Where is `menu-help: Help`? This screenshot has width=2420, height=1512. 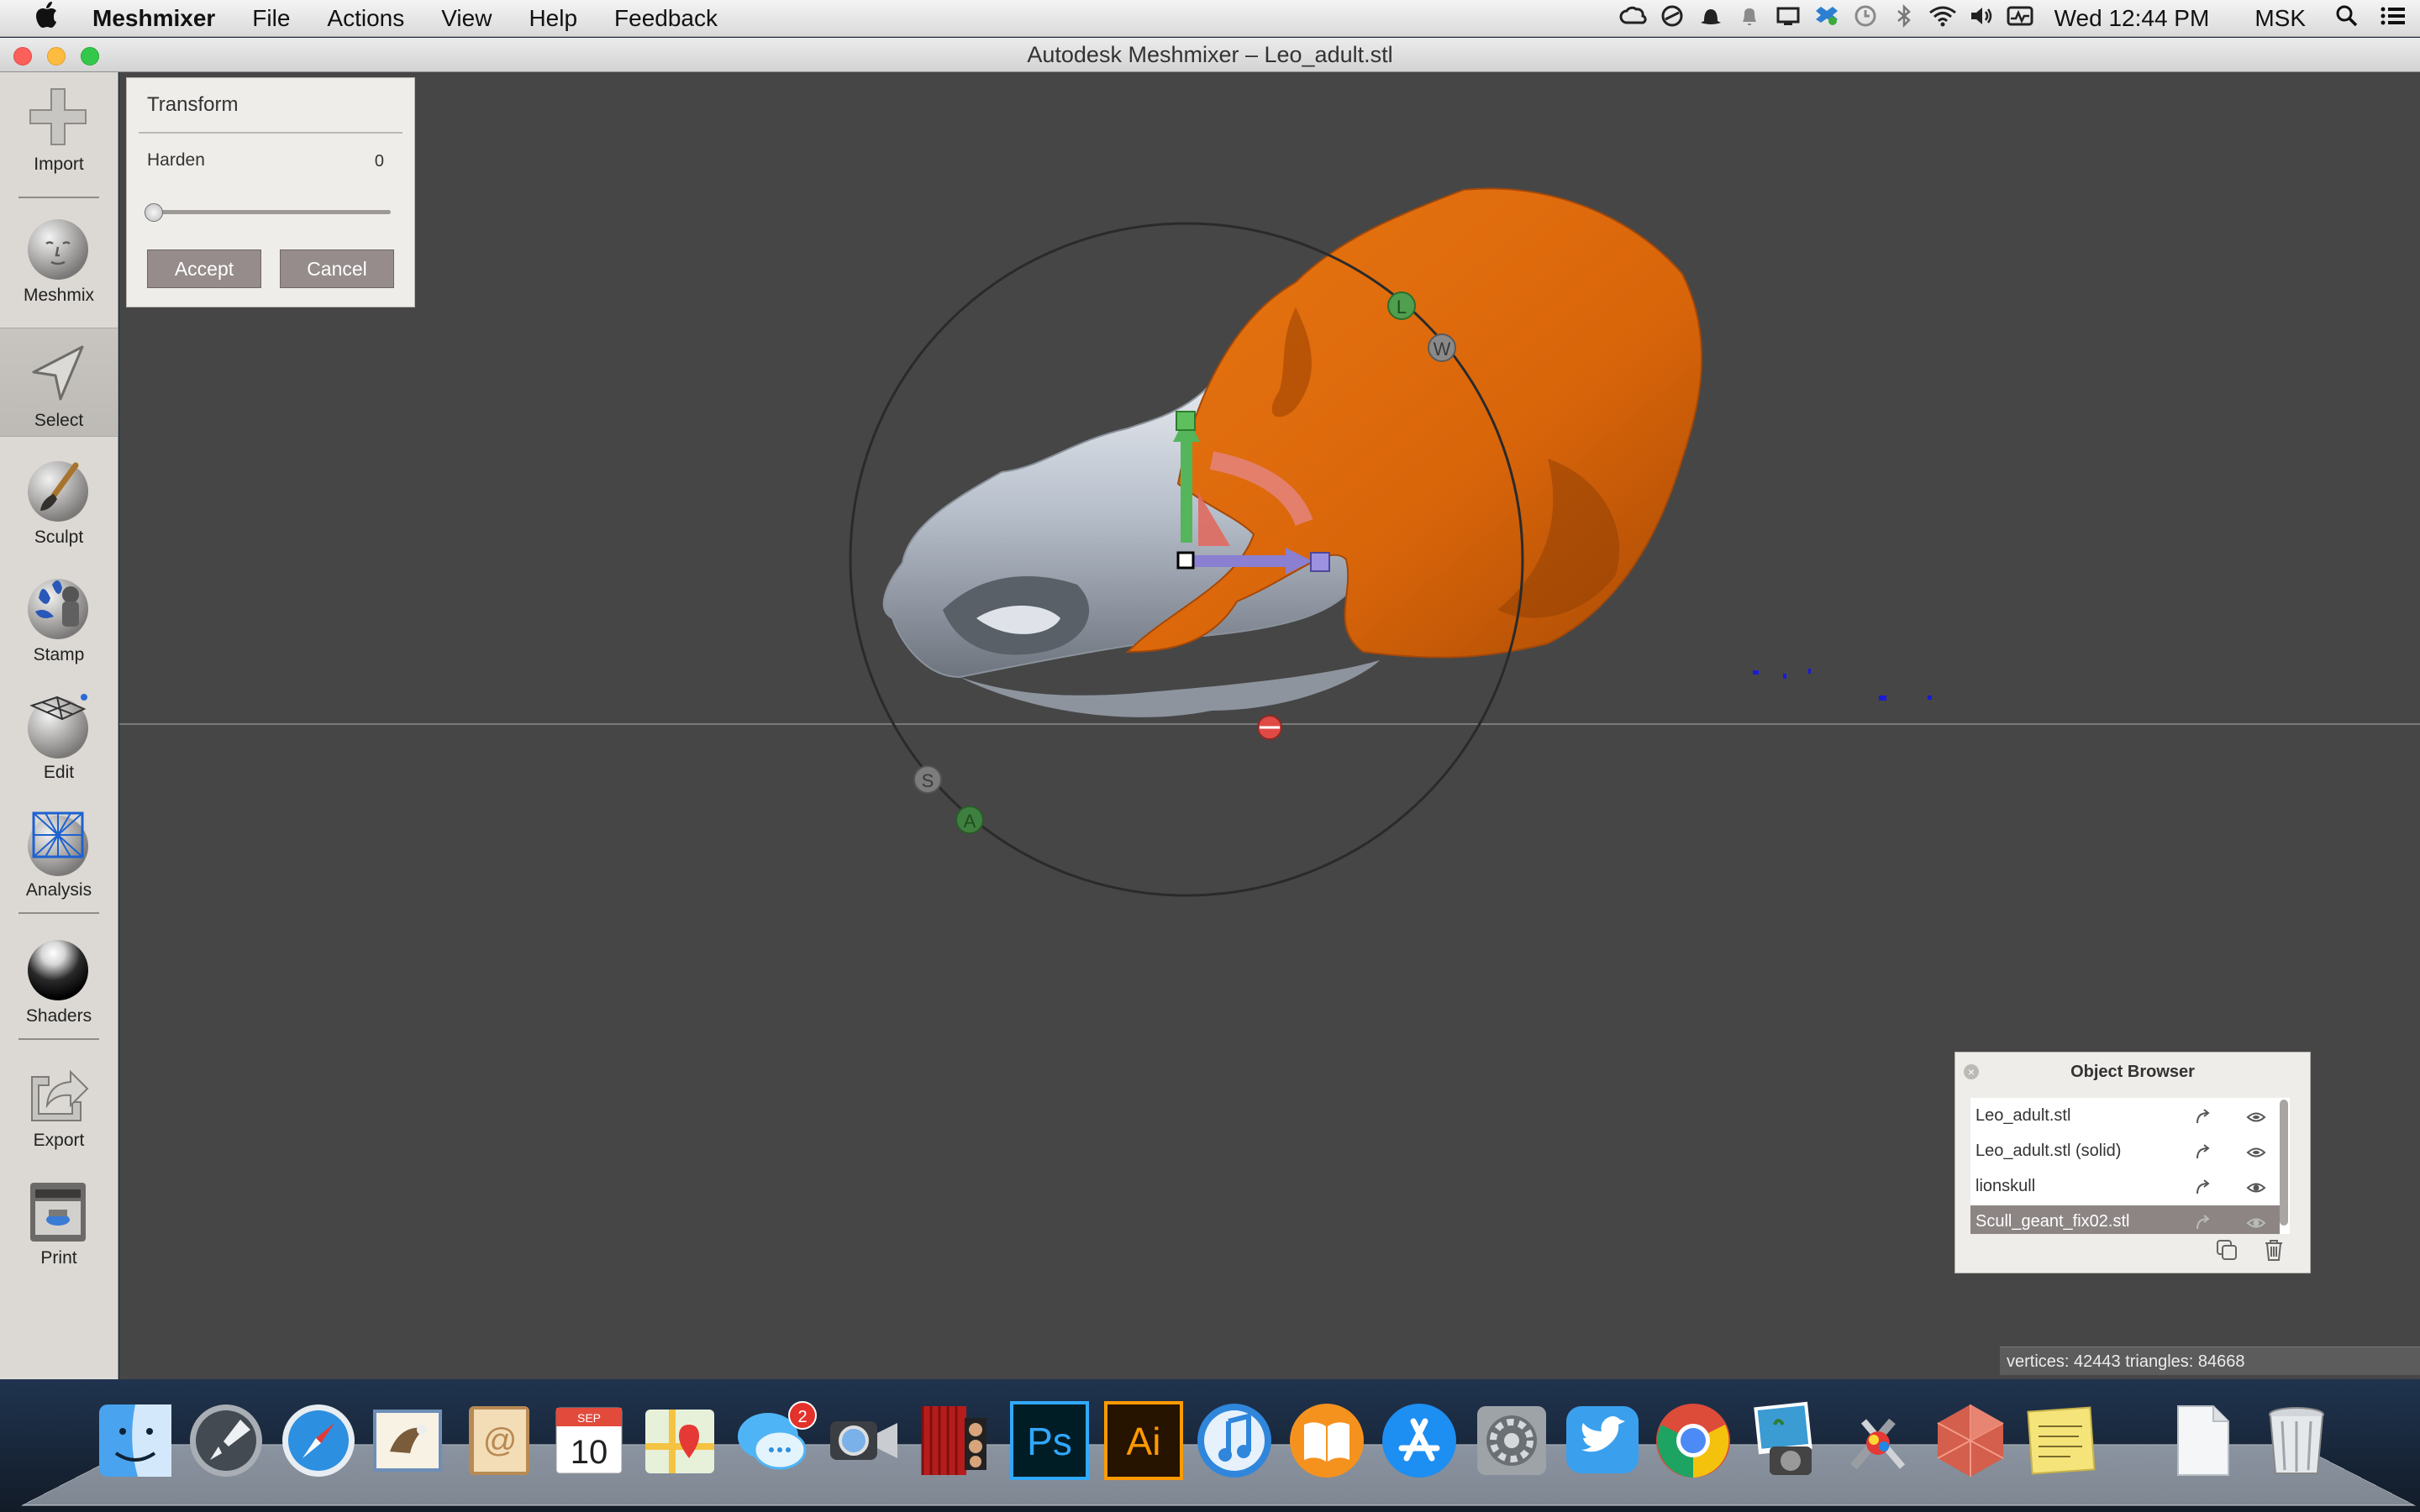
menu-help: Help is located at coordinates (553, 18).